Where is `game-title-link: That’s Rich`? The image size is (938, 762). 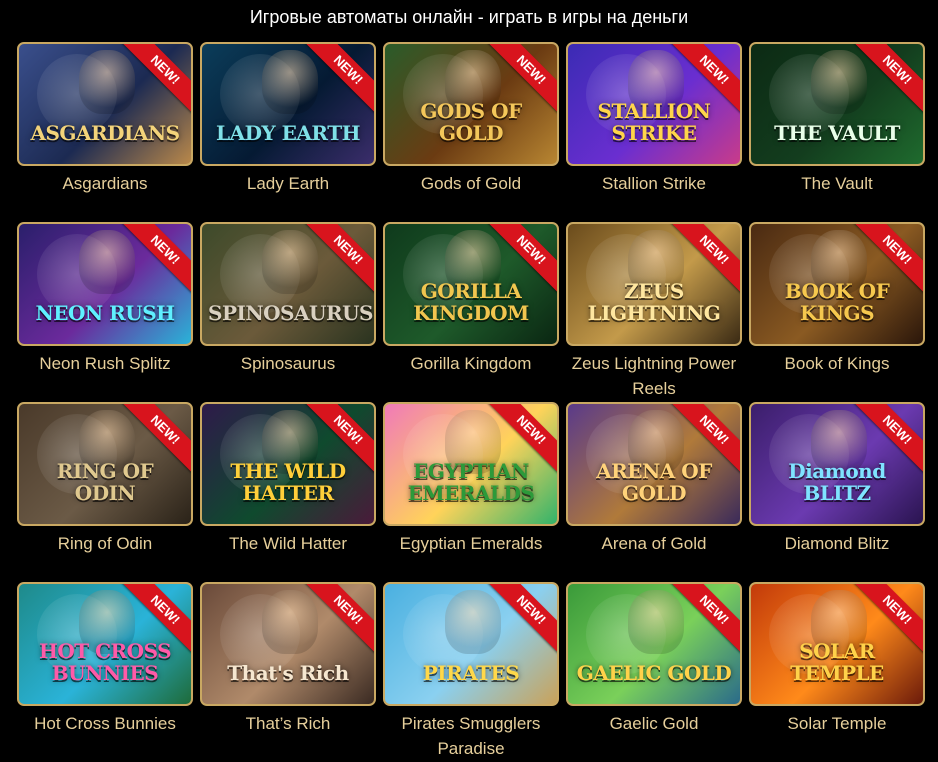 game-title-link: That’s Rich is located at coordinates (288, 723).